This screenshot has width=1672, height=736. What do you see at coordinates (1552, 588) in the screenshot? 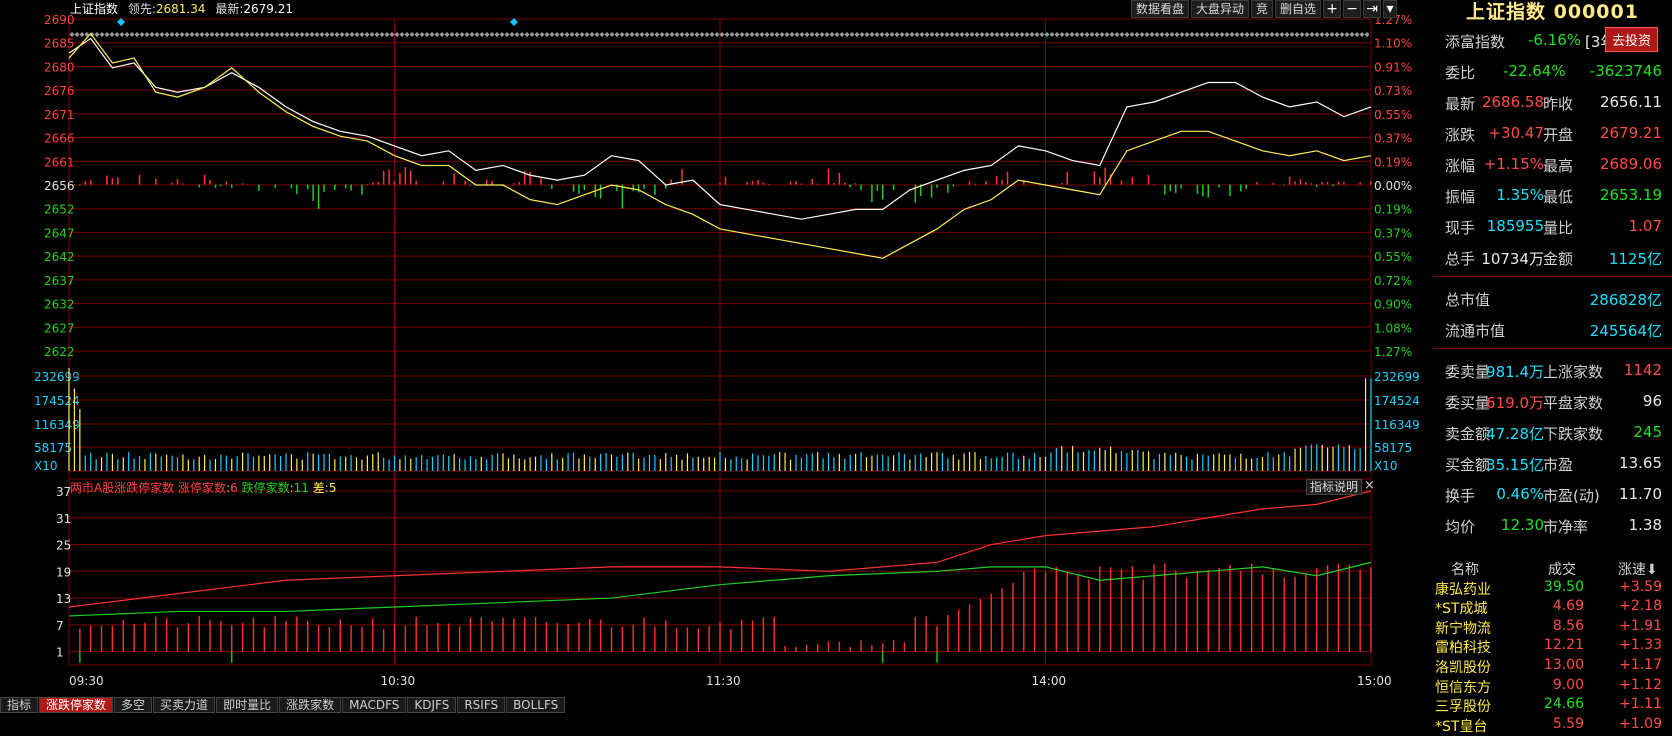
I see `stock-row: 康弘药业 39.50 +3.59` at bounding box center [1552, 588].